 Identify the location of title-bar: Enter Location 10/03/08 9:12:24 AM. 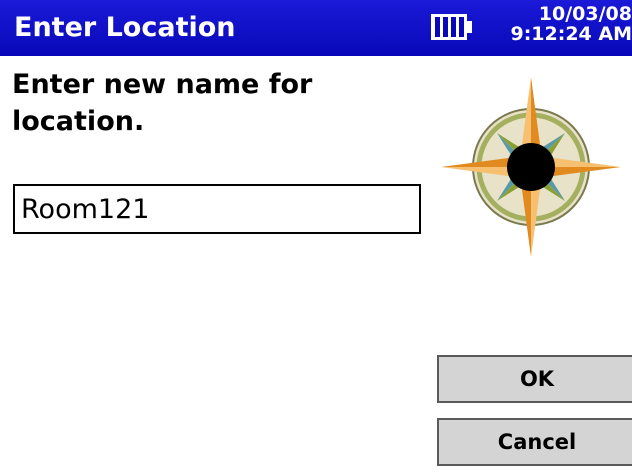
(316, 28).